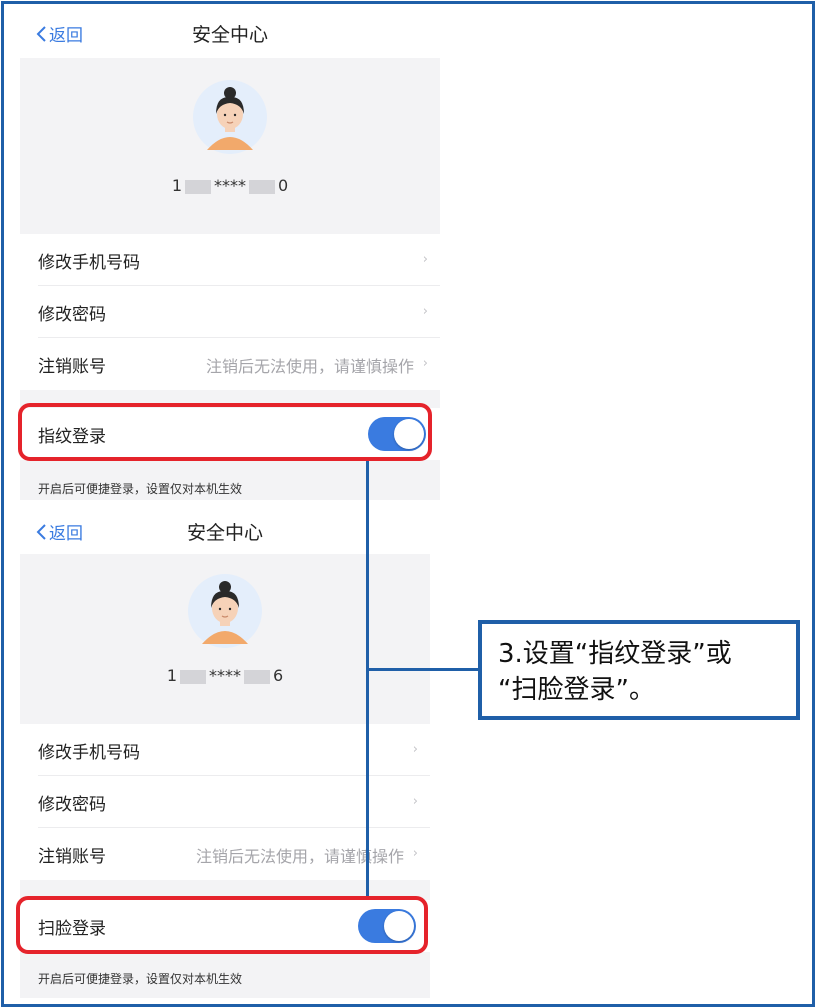  I want to click on masked-phone-number: 1 **** 0, so click(230, 185).